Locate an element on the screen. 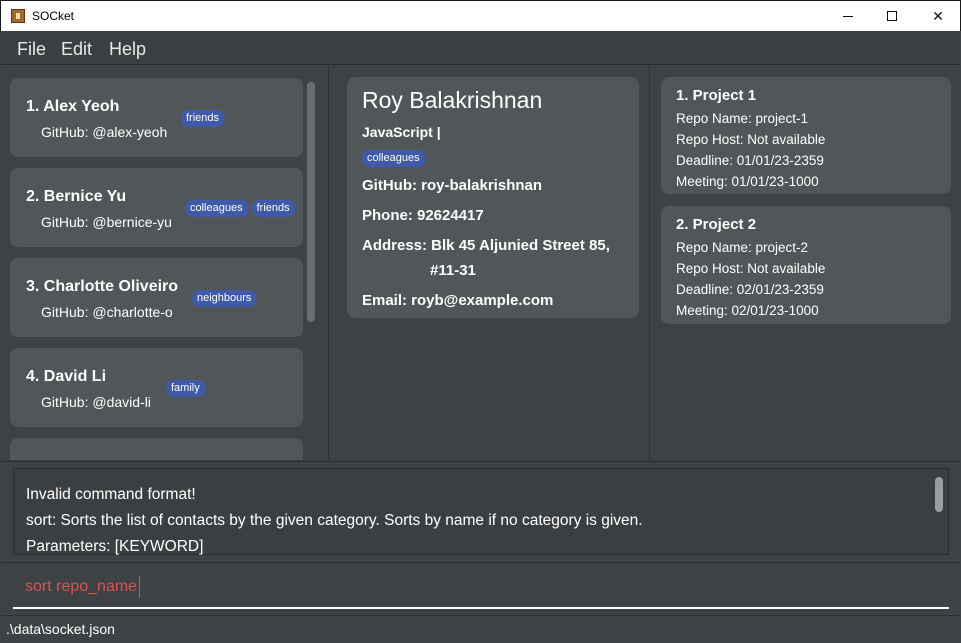  title-bar: SOCket ✕ is located at coordinates (480, 15).